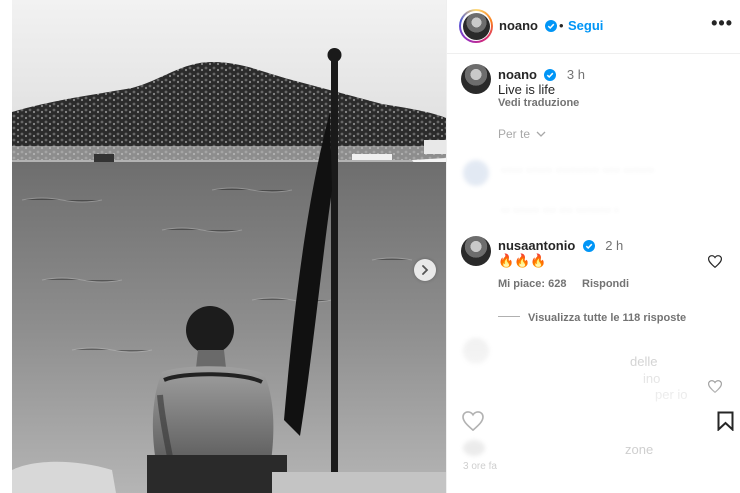 This screenshot has height=493, width=740. Describe the element at coordinates (532, 284) in the screenshot. I see `comment-likes: Mi piace: 628` at that location.